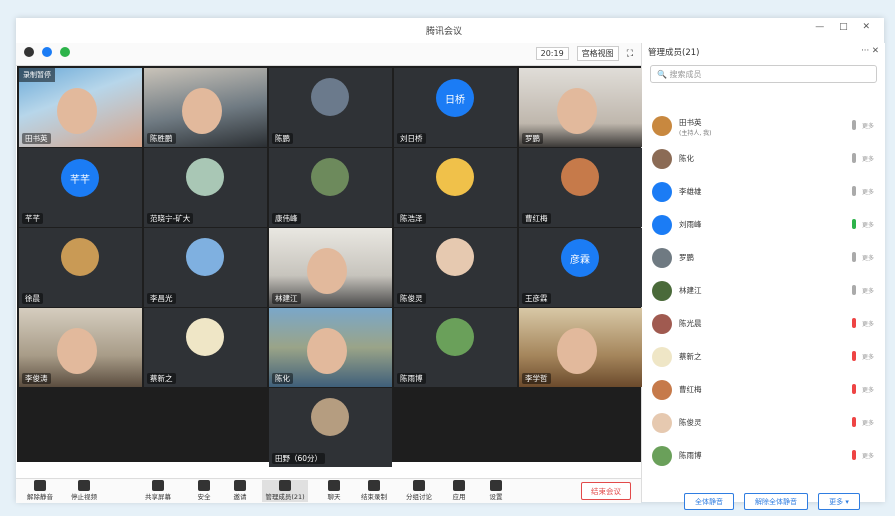 This screenshot has height=516, width=895. What do you see at coordinates (330, 347) in the screenshot?
I see `video-tile: 陈化` at bounding box center [330, 347].